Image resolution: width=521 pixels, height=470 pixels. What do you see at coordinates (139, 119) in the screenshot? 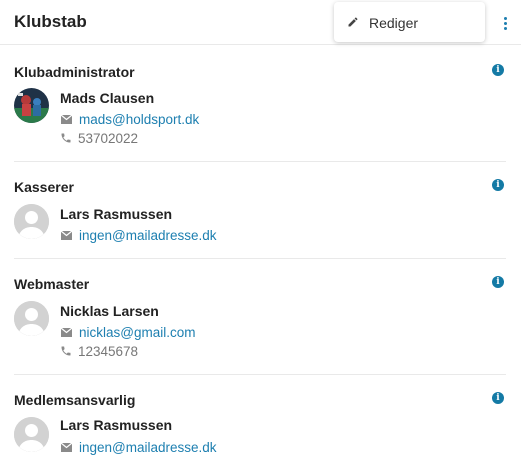
I see `member-email: mads@holdsport.dk` at bounding box center [139, 119].